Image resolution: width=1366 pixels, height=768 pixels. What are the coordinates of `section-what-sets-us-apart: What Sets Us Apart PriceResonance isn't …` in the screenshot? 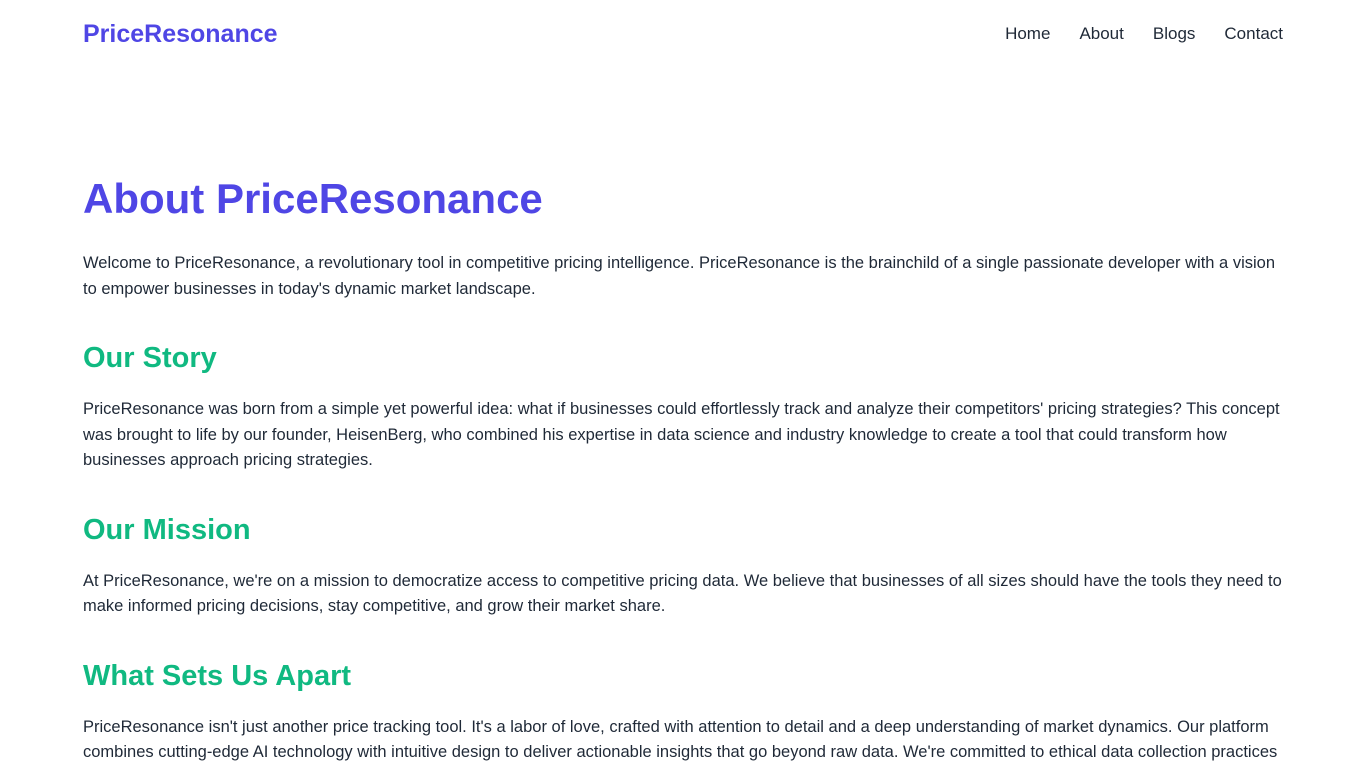 It's located at (683, 713).